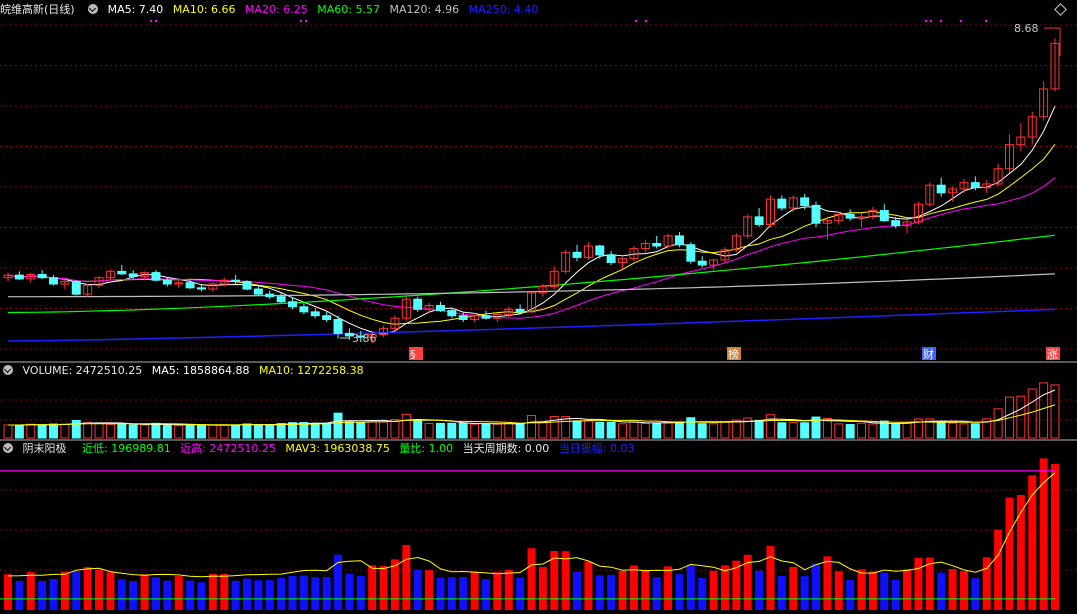 This screenshot has height=614, width=1077. I want to click on ma250-line, so click(531, 325).